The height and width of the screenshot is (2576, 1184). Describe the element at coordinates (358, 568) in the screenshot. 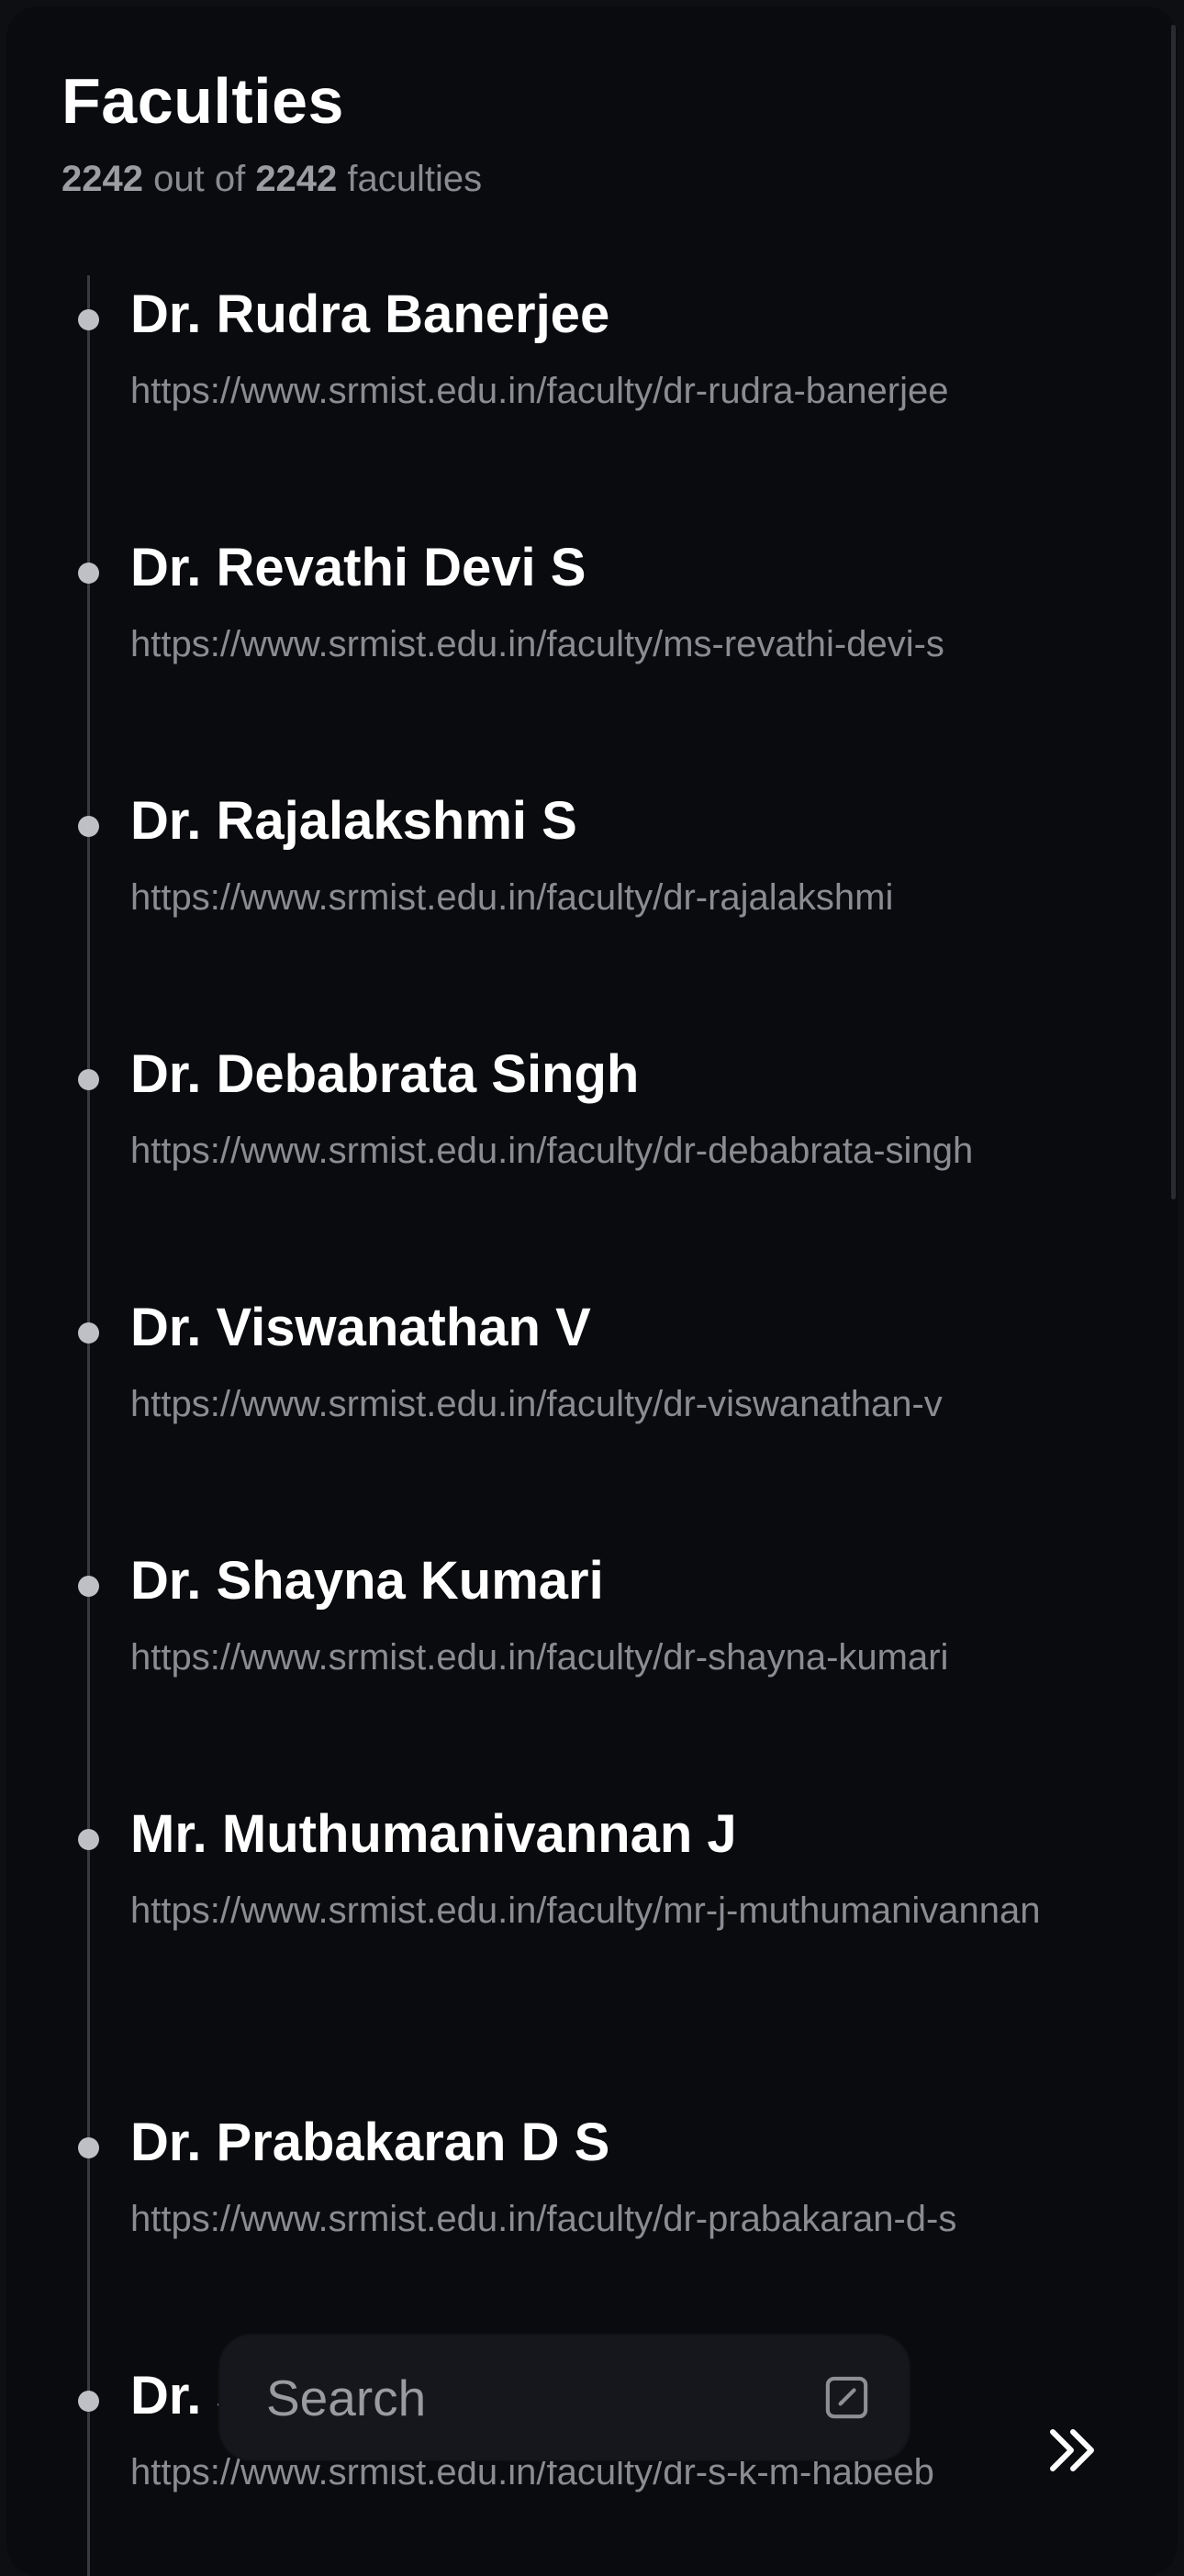

I see `faculty-name: Dr. Revathi Devi S` at that location.